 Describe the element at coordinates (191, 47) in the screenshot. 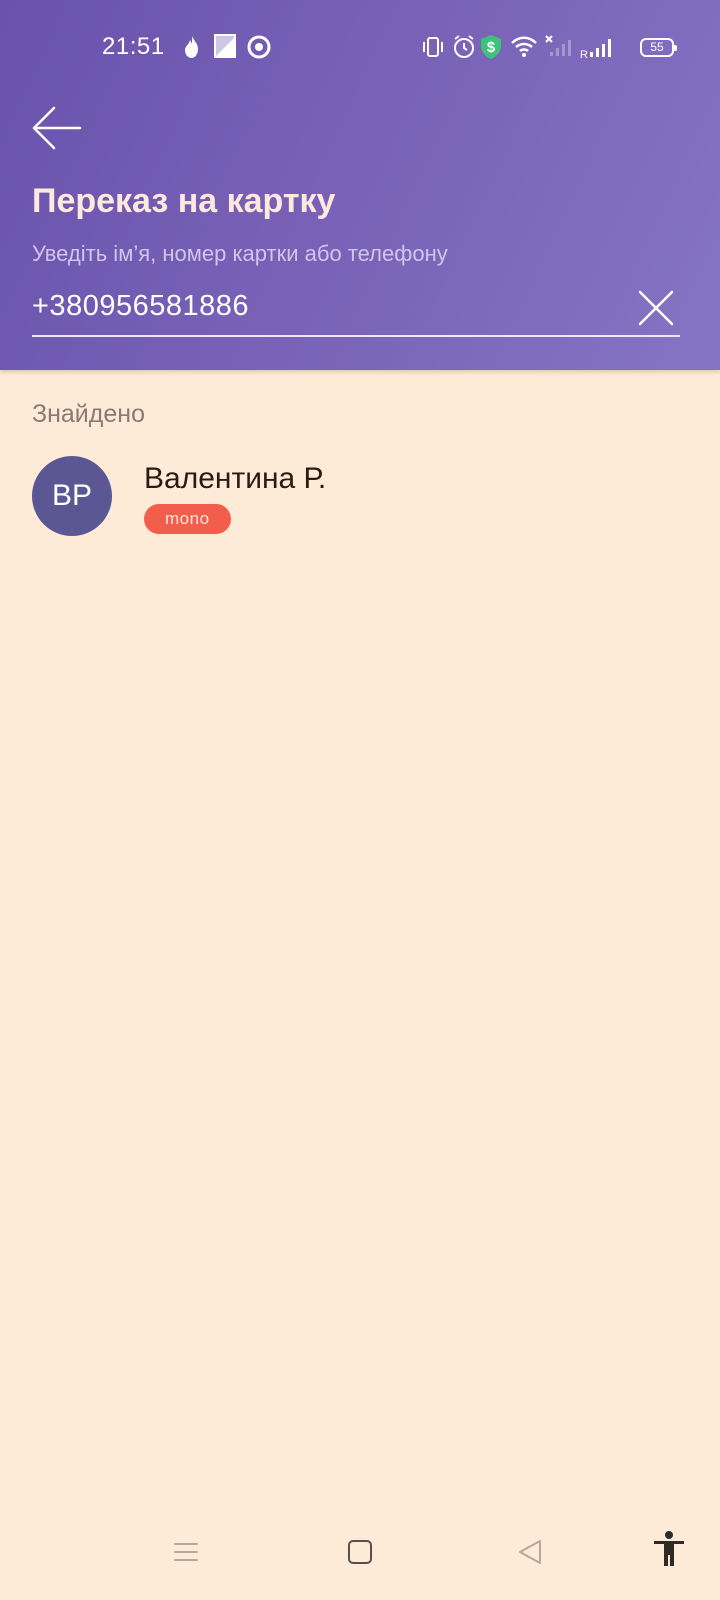

I see `fire-icon` at that location.